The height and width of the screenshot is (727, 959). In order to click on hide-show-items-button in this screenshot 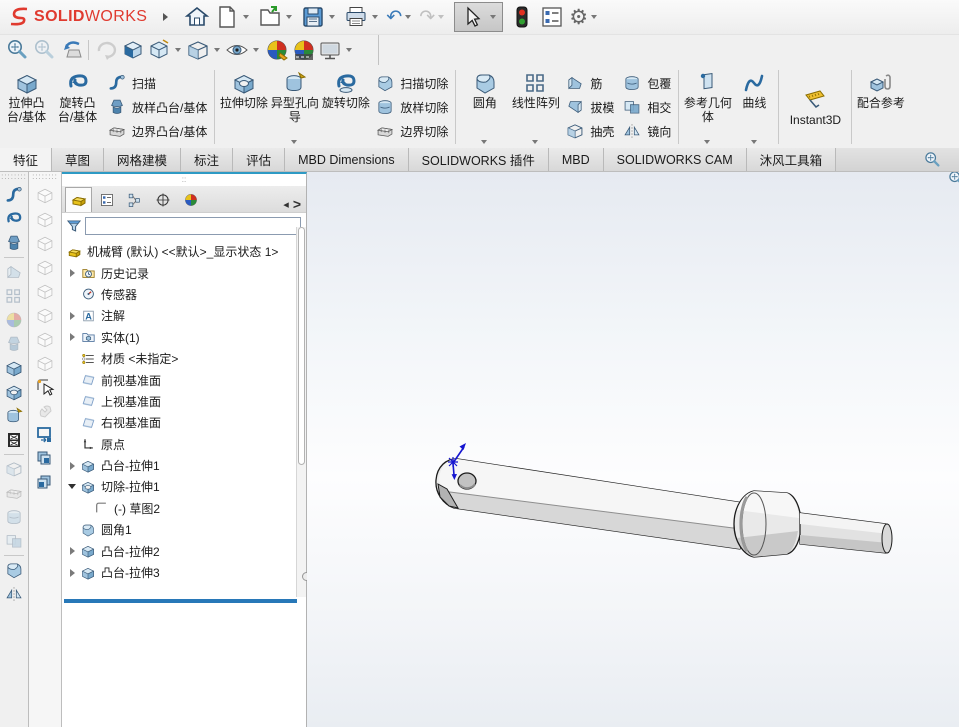, I will do `click(243, 50)`.